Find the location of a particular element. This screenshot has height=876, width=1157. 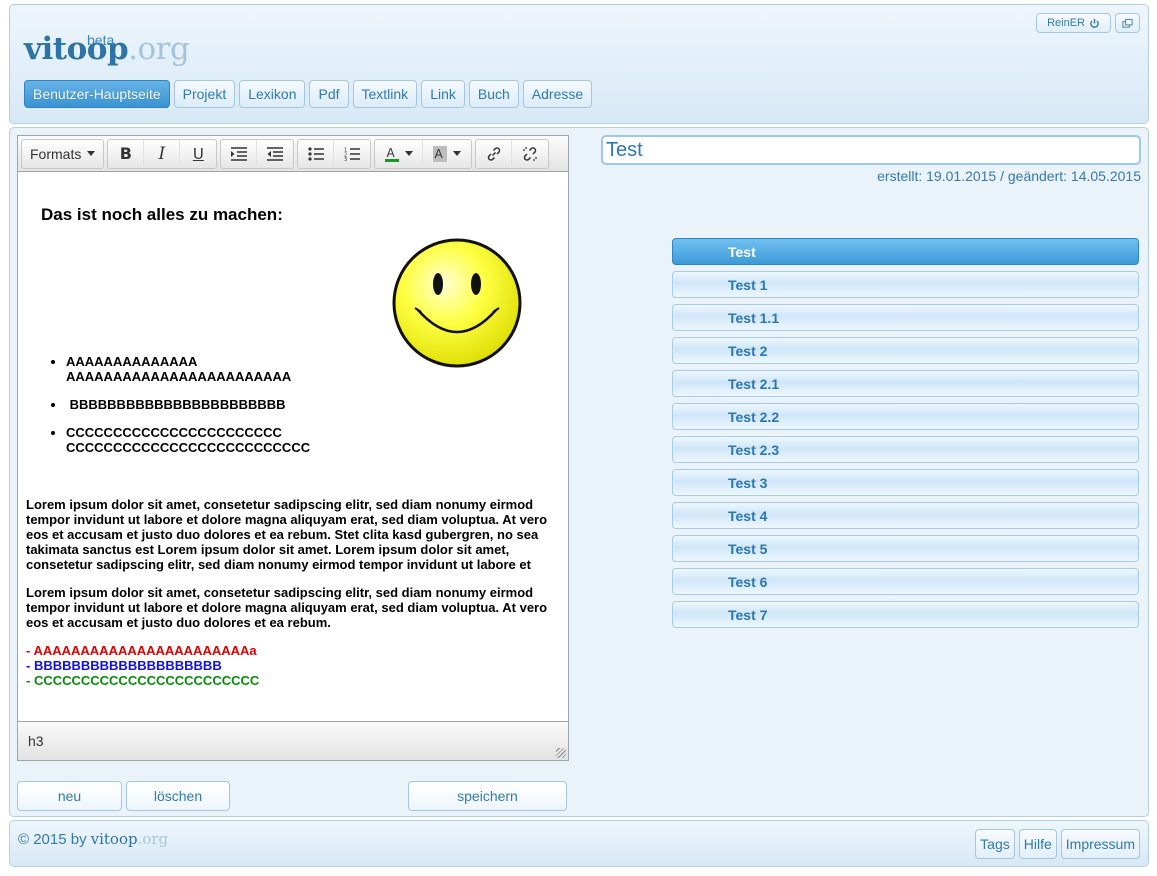

color-group: A A is located at coordinates (423, 153).